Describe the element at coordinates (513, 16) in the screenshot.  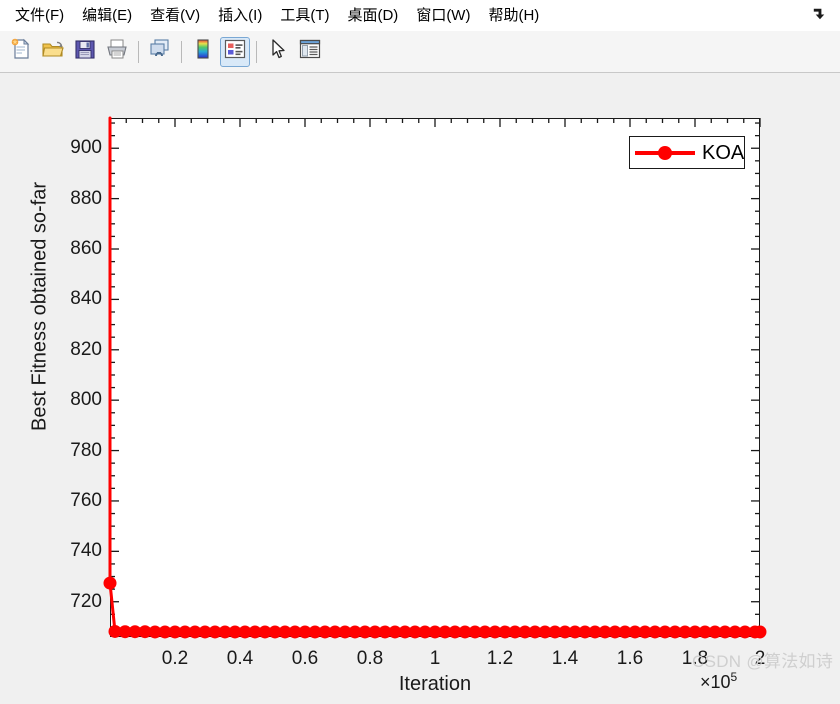
I see `menu-help: 帮助(H)` at that location.